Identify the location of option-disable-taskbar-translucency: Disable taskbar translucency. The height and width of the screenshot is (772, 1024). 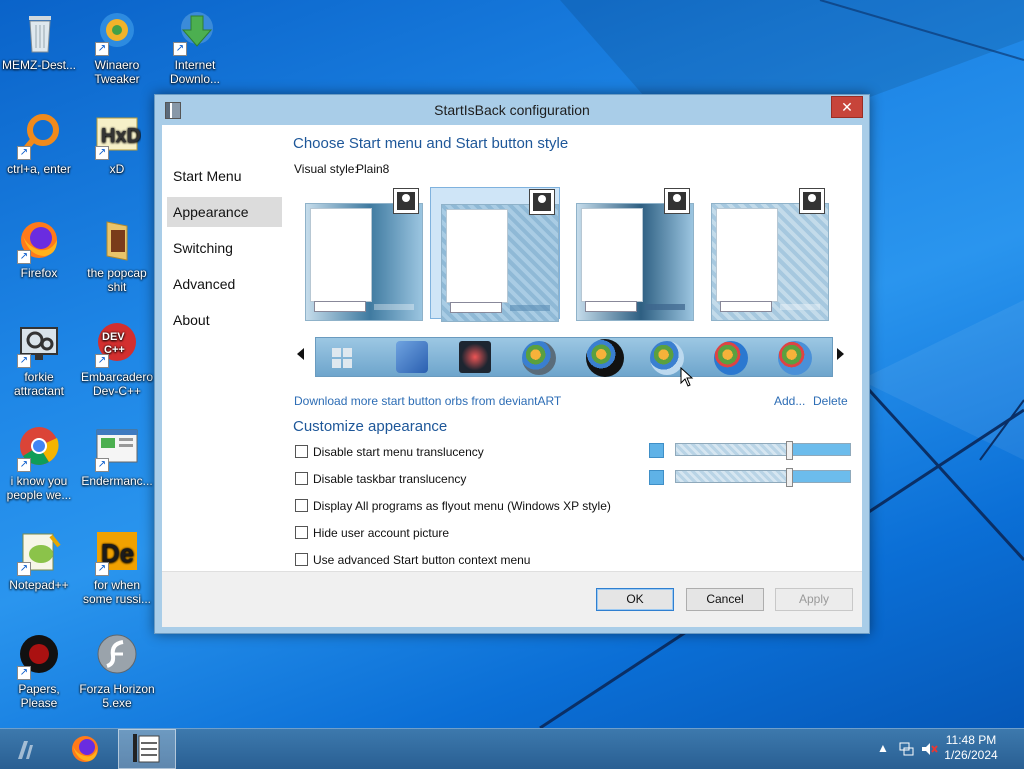
(380, 480).